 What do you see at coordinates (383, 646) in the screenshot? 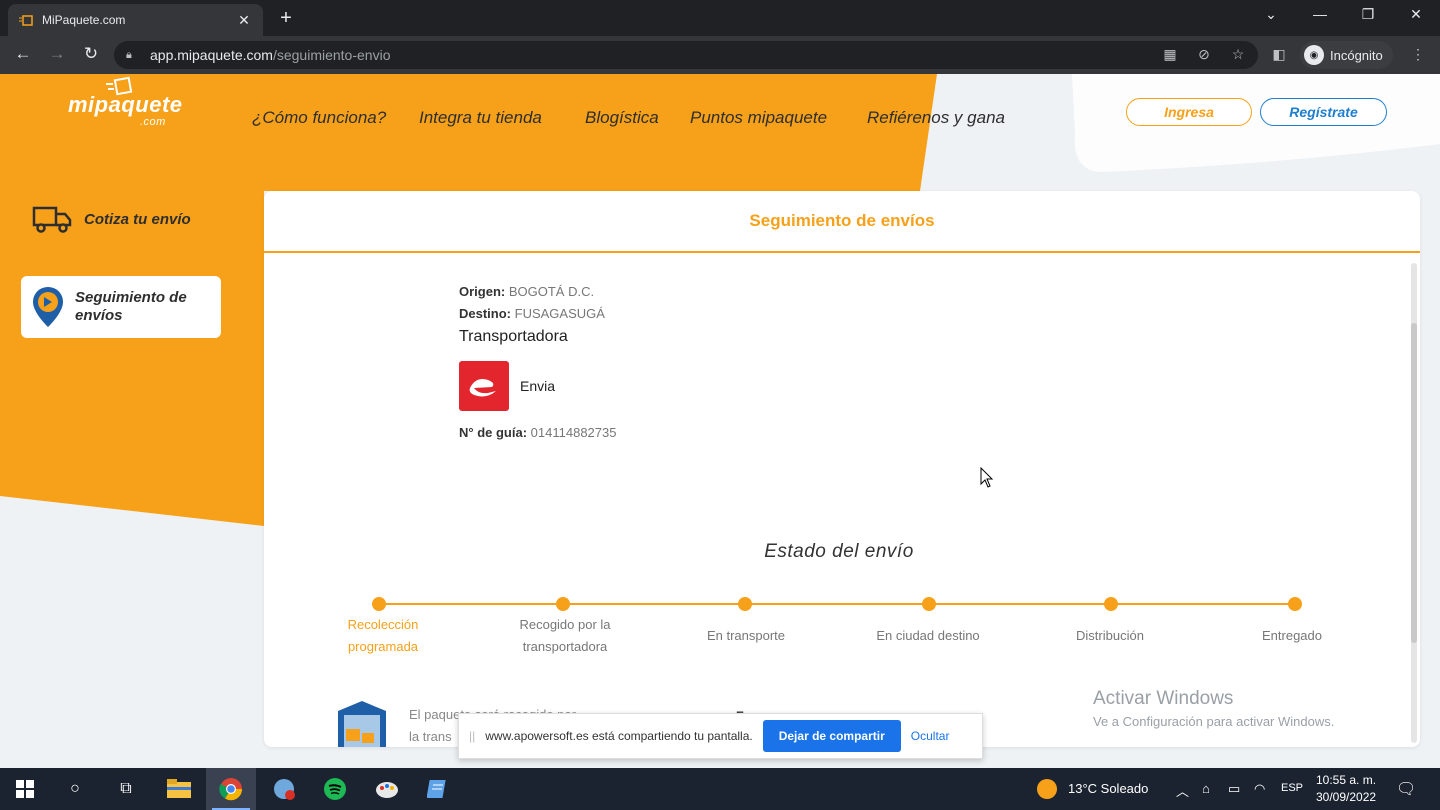
I see `step-text: programada` at bounding box center [383, 646].